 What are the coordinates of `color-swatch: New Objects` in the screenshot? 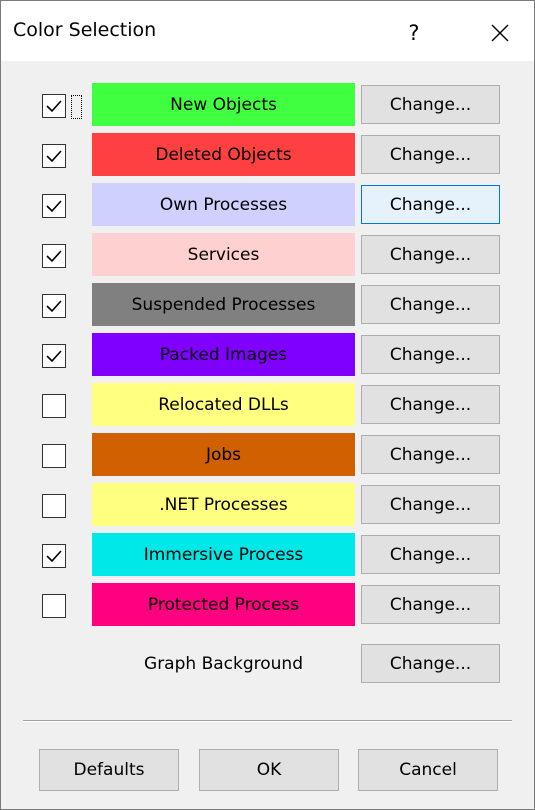 It's located at (223, 104).